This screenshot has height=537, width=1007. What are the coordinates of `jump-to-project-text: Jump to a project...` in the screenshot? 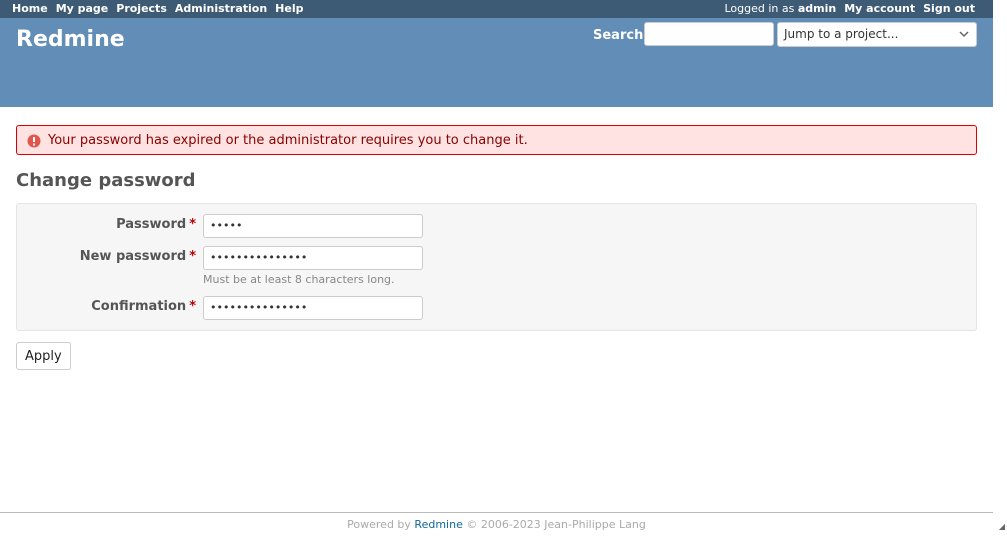 It's located at (841, 34).